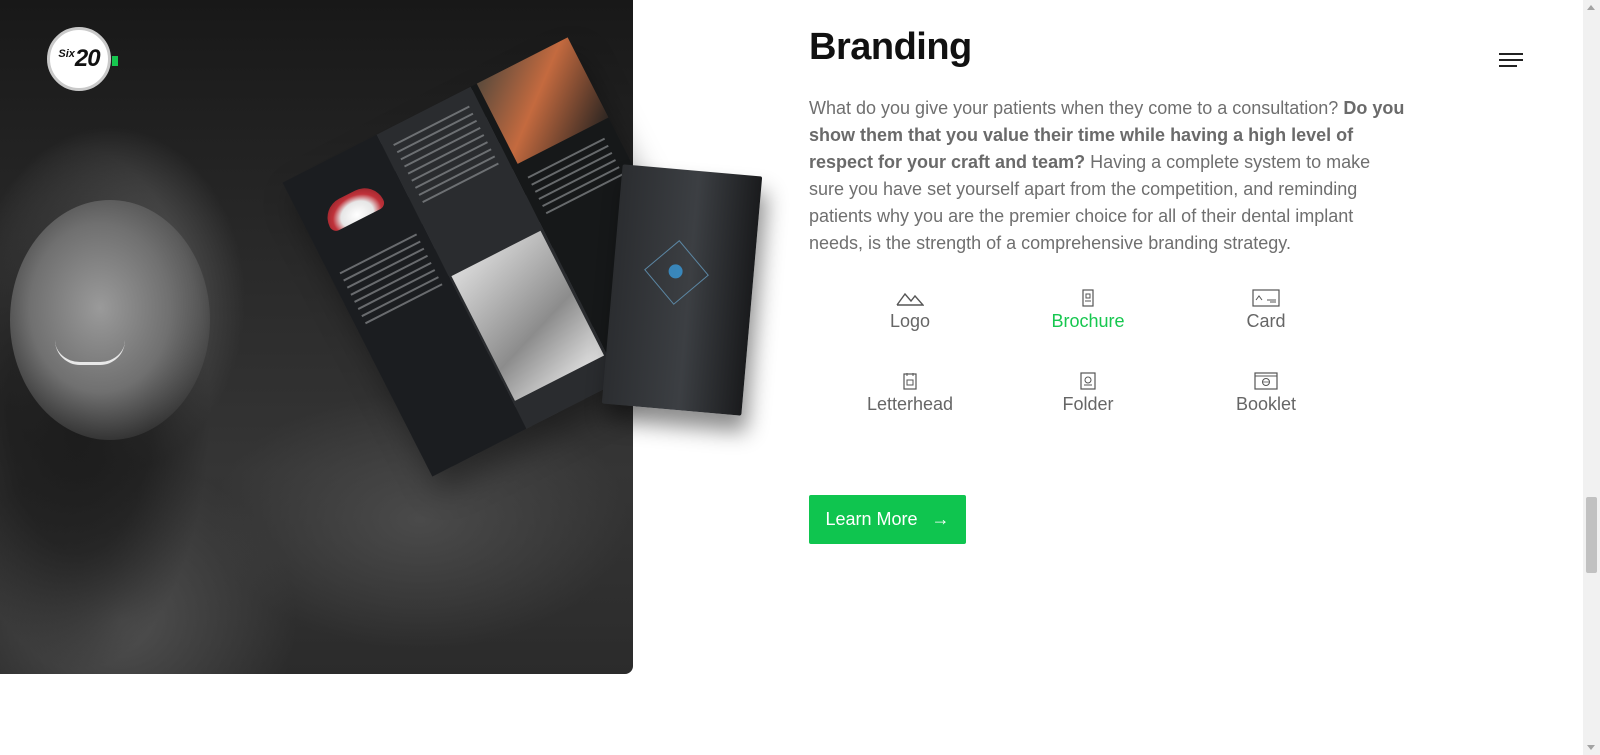 The height and width of the screenshot is (755, 1600). I want to click on mountain-icon, so click(910, 299).